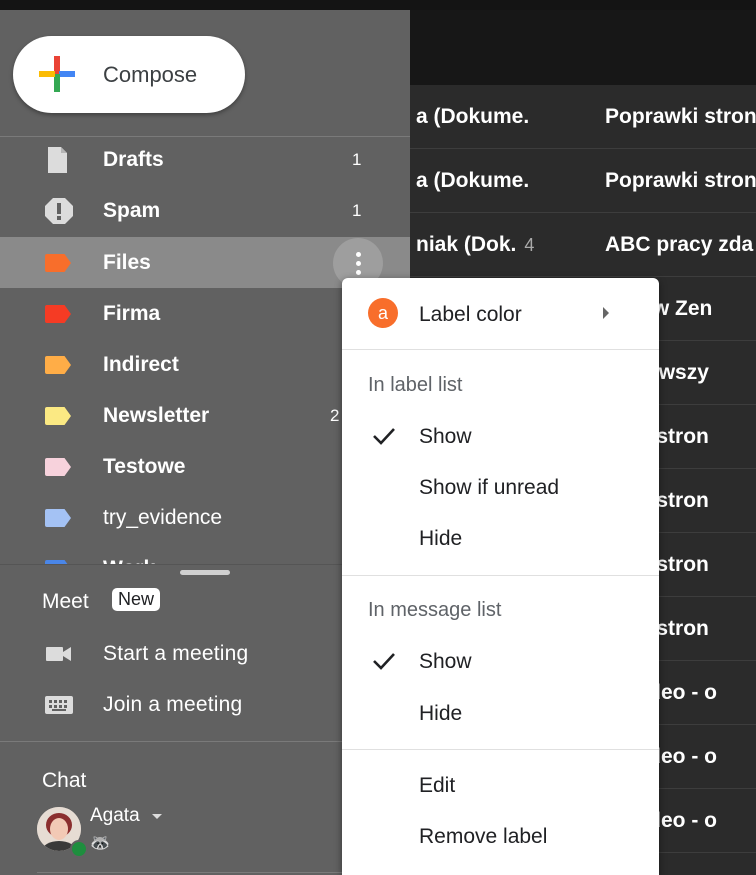  Describe the element at coordinates (335, 415) in the screenshot. I see `sidebar-item-count: 2` at that location.